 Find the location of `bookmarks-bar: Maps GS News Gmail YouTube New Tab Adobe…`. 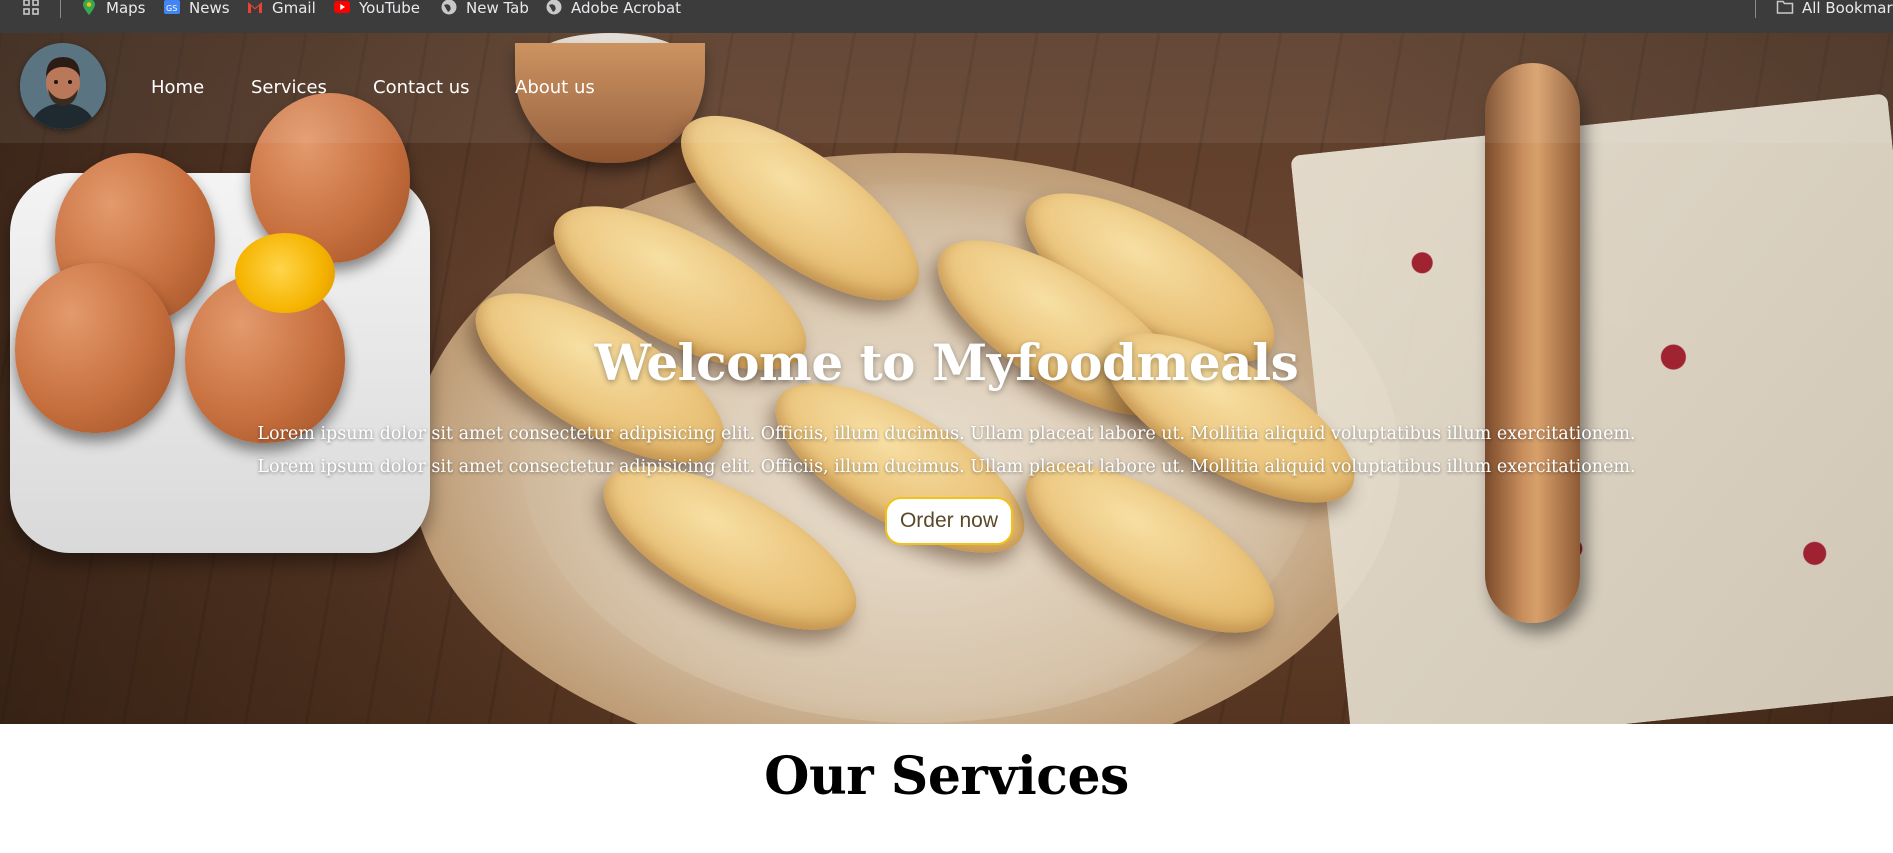

bookmarks-bar: Maps GS News Gmail YouTube New Tab Adobe… is located at coordinates (946, 16).